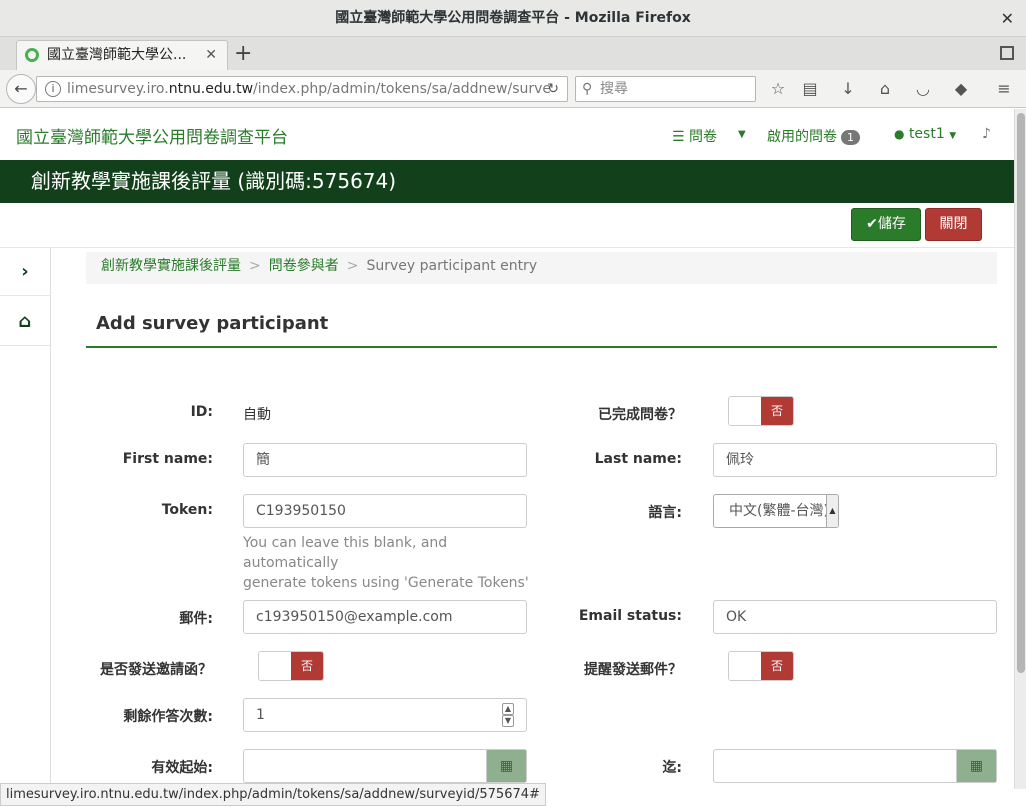 Image resolution: width=1026 pixels, height=807 pixels. I want to click on hamburger-icon: ≡, so click(1004, 89).